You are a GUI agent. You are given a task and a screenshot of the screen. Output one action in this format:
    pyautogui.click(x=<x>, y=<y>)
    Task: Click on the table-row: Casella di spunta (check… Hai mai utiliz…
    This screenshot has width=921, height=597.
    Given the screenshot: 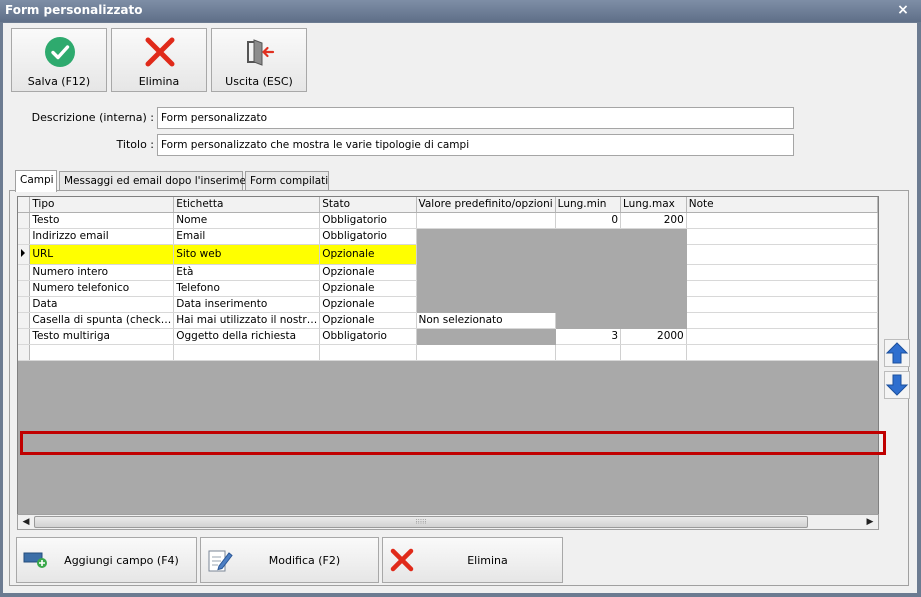 What is the action you would take?
    pyautogui.click(x=448, y=320)
    